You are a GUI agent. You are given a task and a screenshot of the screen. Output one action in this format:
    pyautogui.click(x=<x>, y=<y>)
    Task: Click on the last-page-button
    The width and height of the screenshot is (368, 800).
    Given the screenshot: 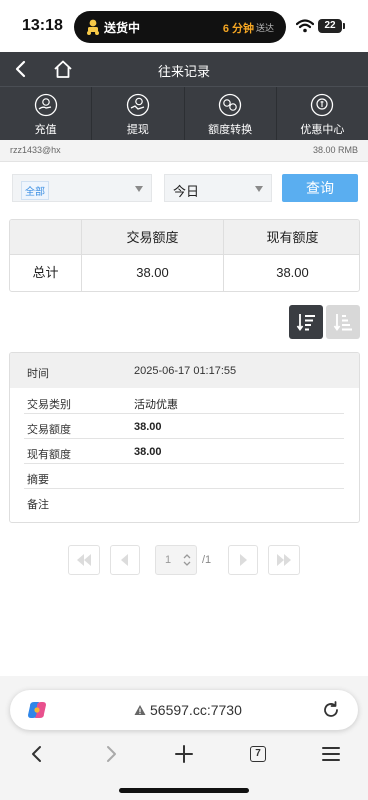 What is the action you would take?
    pyautogui.click(x=284, y=560)
    